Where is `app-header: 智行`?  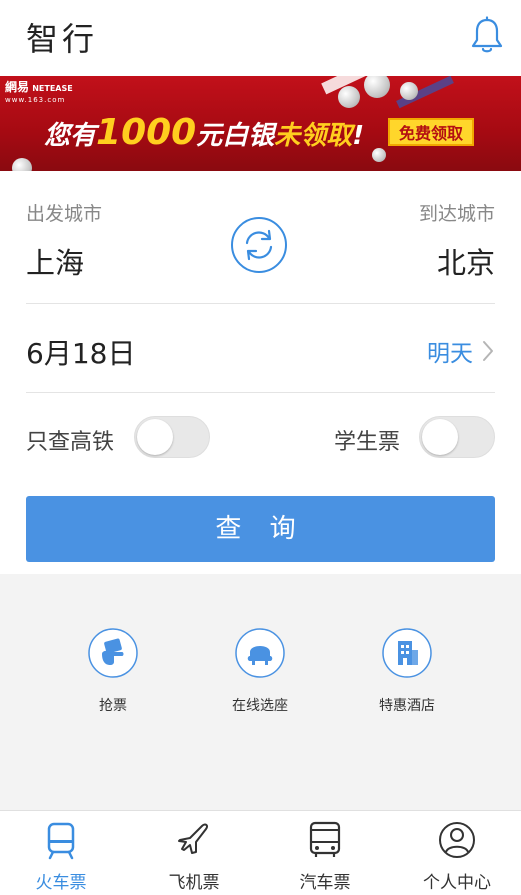 app-header: 智行 is located at coordinates (260, 38).